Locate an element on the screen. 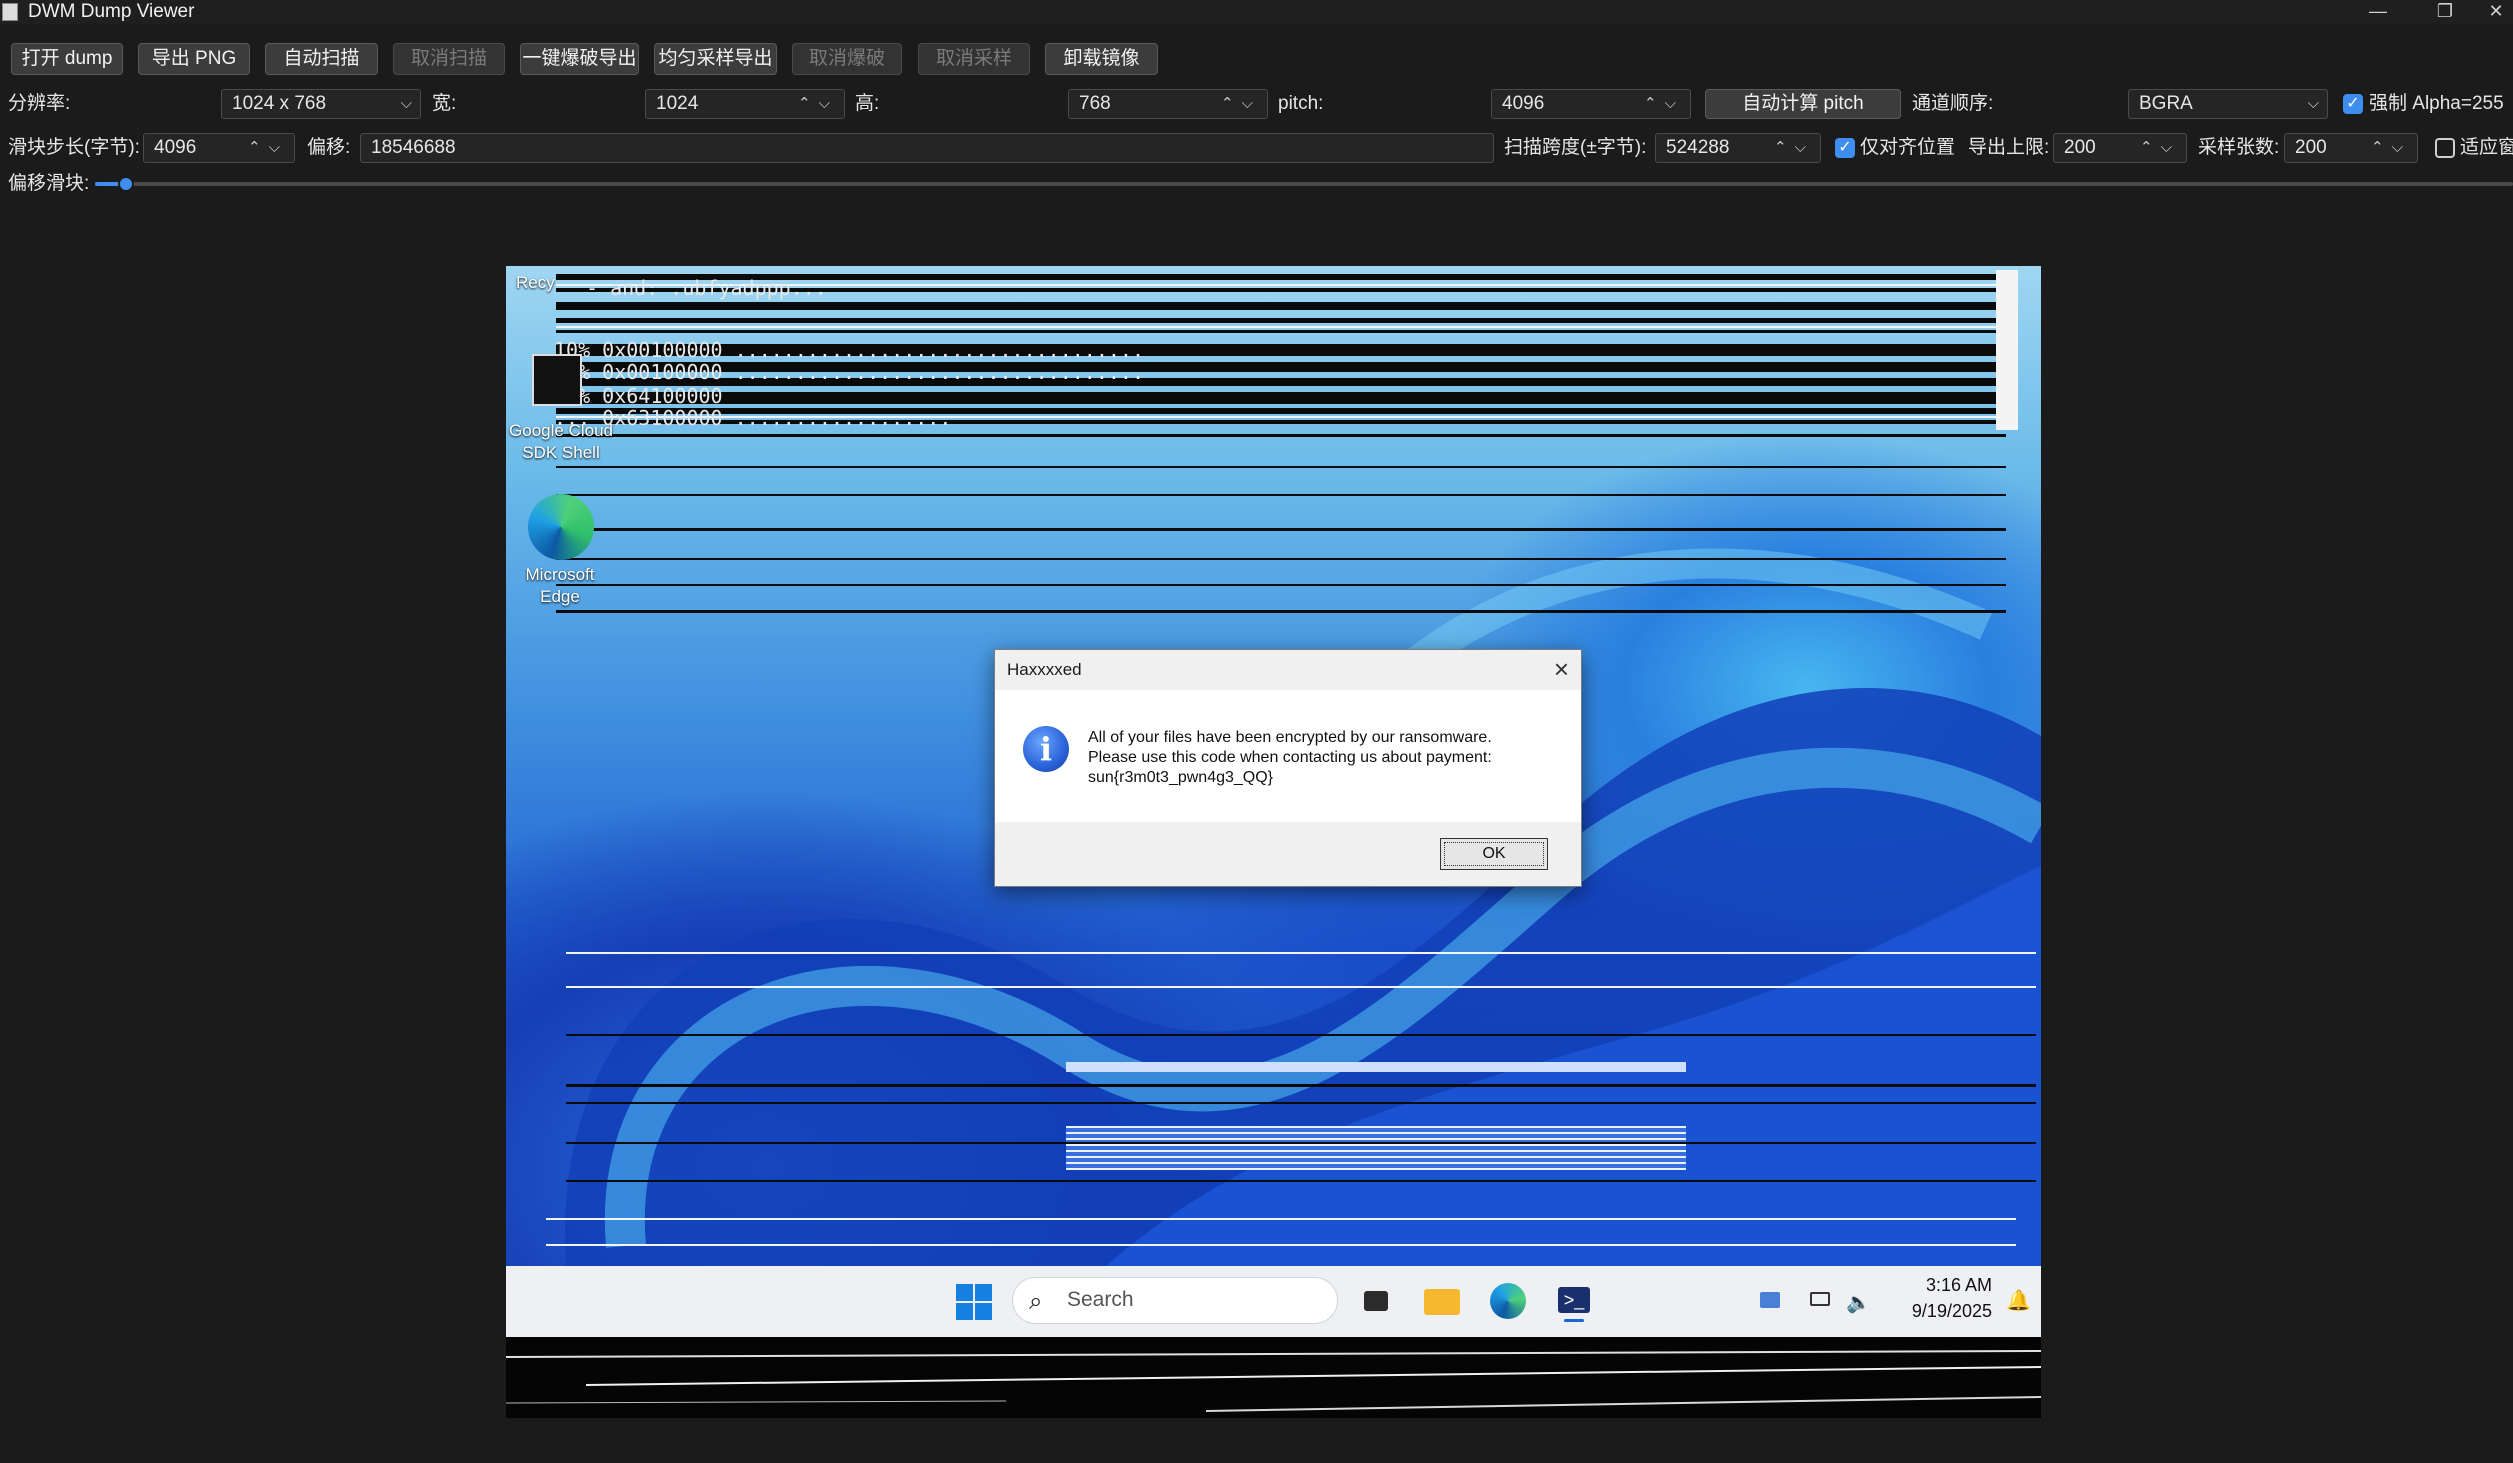 The width and height of the screenshot is (2513, 1463). sample-count-spinbox: 200 ⌃⌵ is located at coordinates (2351, 148).